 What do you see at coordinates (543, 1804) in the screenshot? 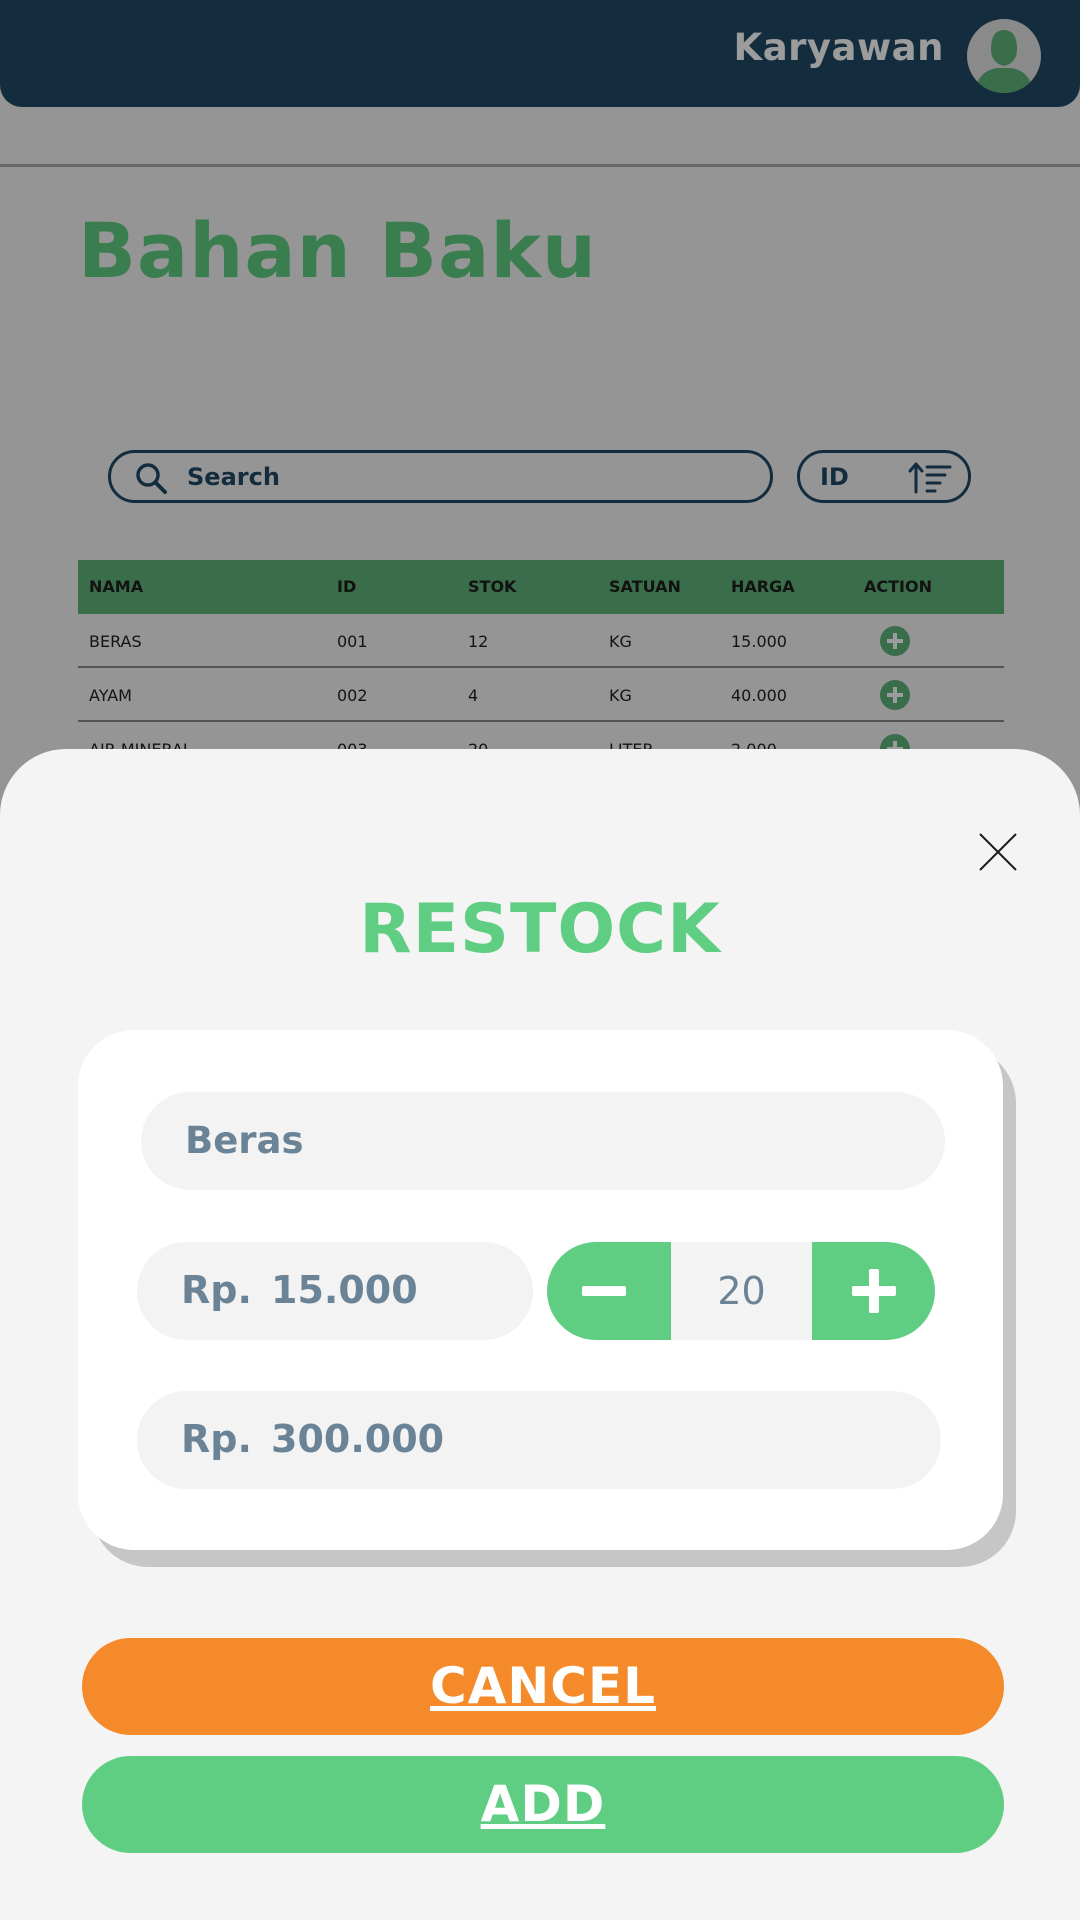
I see `add-button: ADD` at bounding box center [543, 1804].